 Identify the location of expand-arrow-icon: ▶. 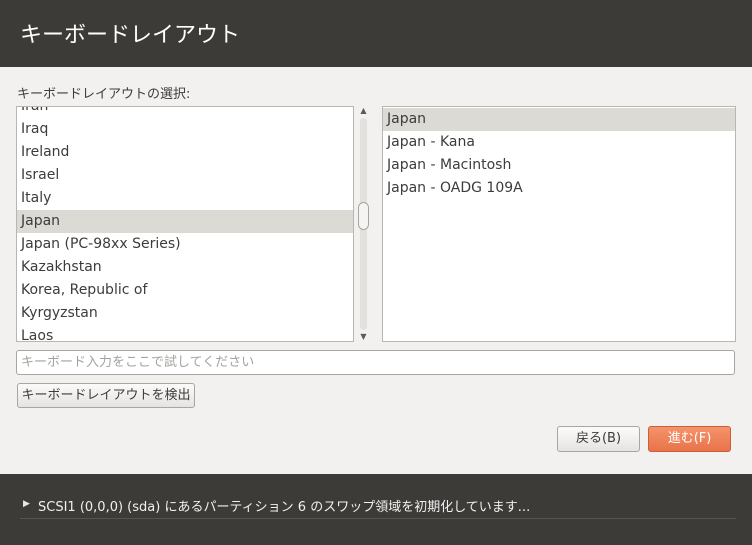
(26, 504).